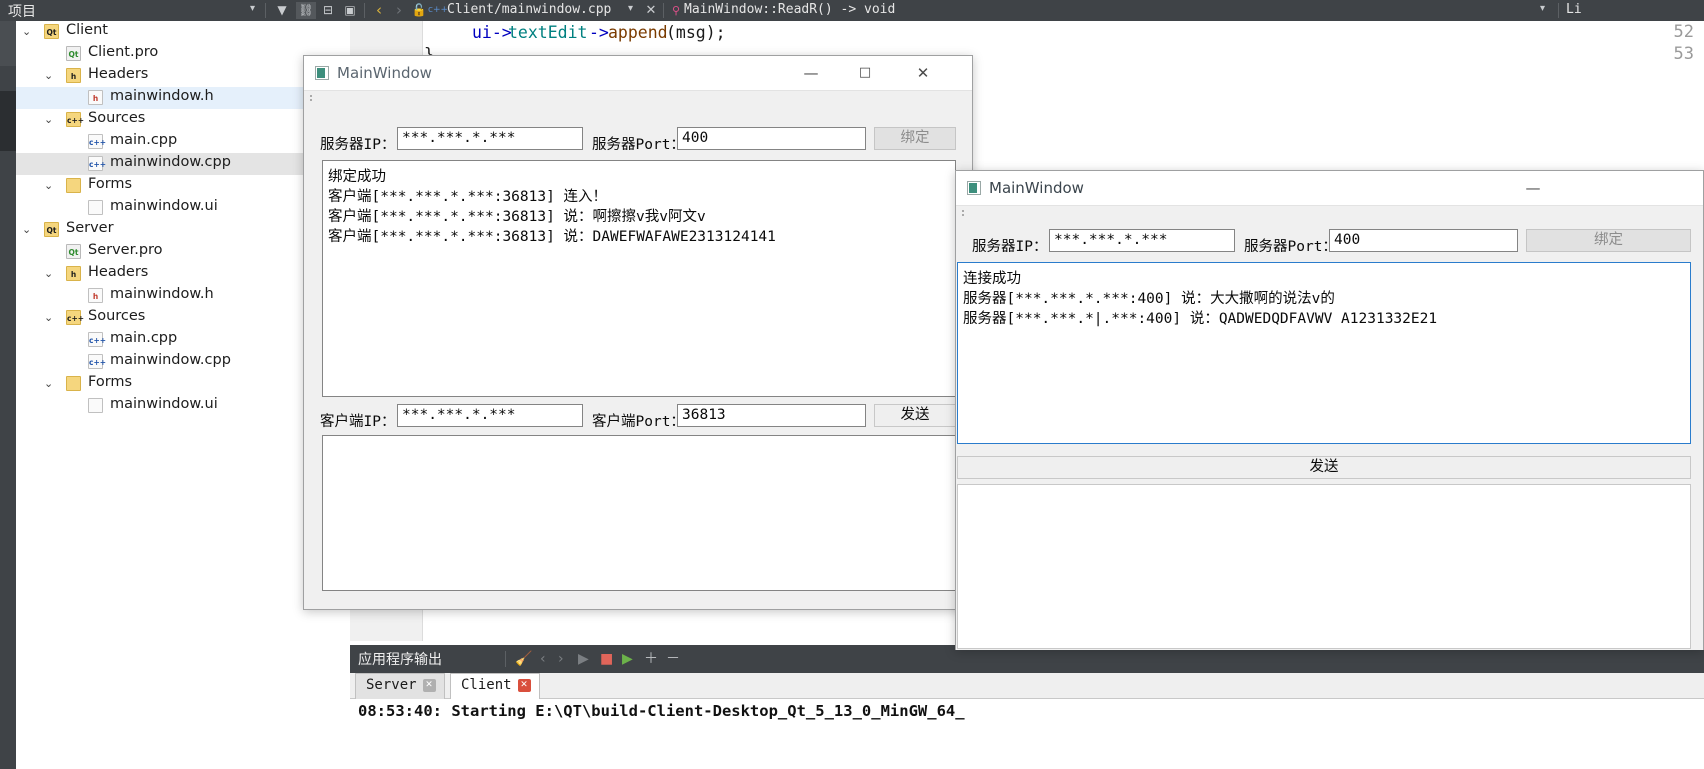 The image size is (1704, 769). Describe the element at coordinates (1329, 188) in the screenshot. I see `server-window-titlebar: MainWindow —` at that location.